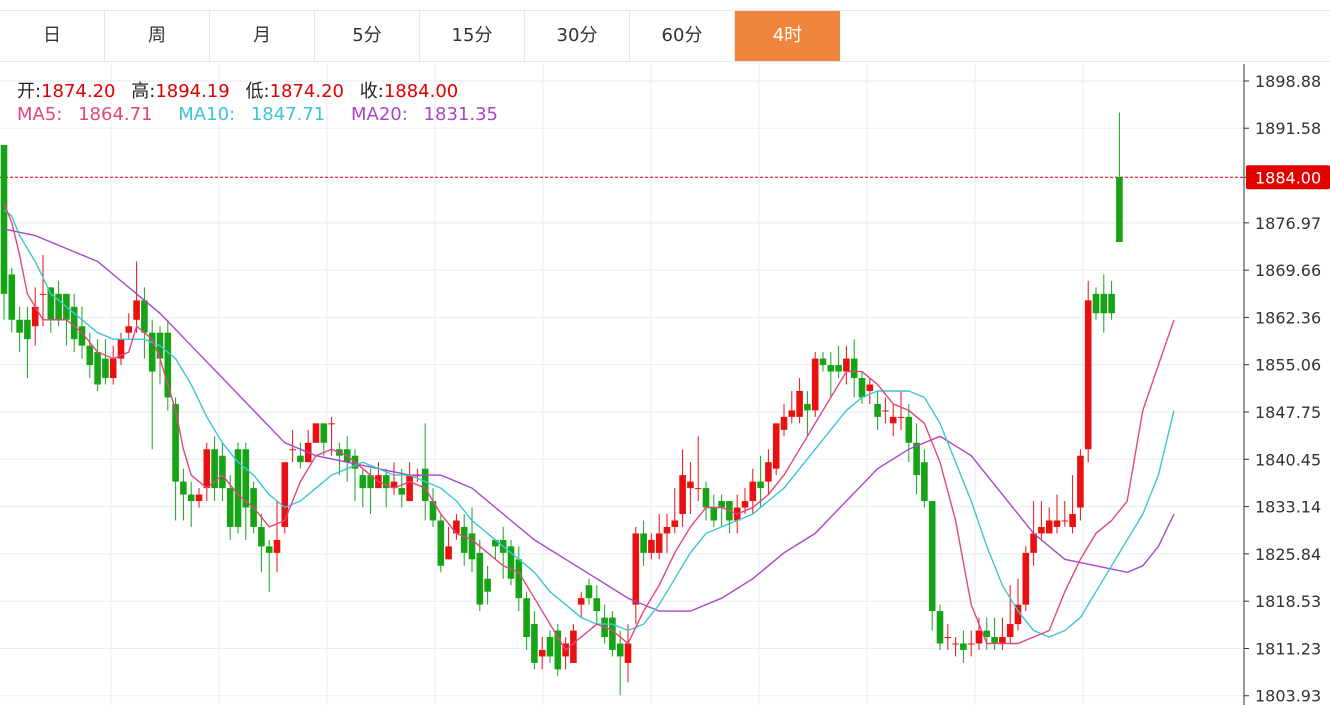  Describe the element at coordinates (307, 91) in the screenshot. I see `low-value: 1874.20` at that location.